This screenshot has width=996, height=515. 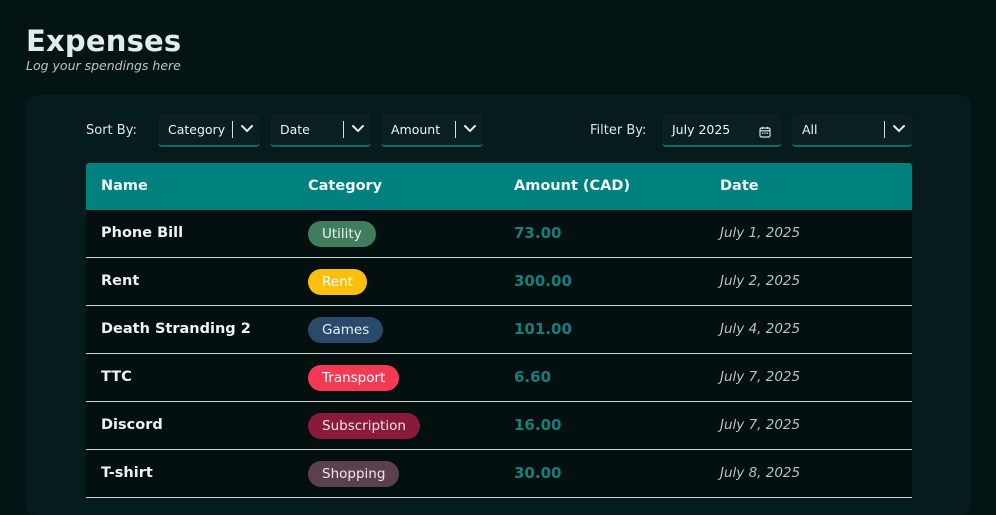 What do you see at coordinates (127, 473) in the screenshot?
I see `expense-name: T-shirt` at bounding box center [127, 473].